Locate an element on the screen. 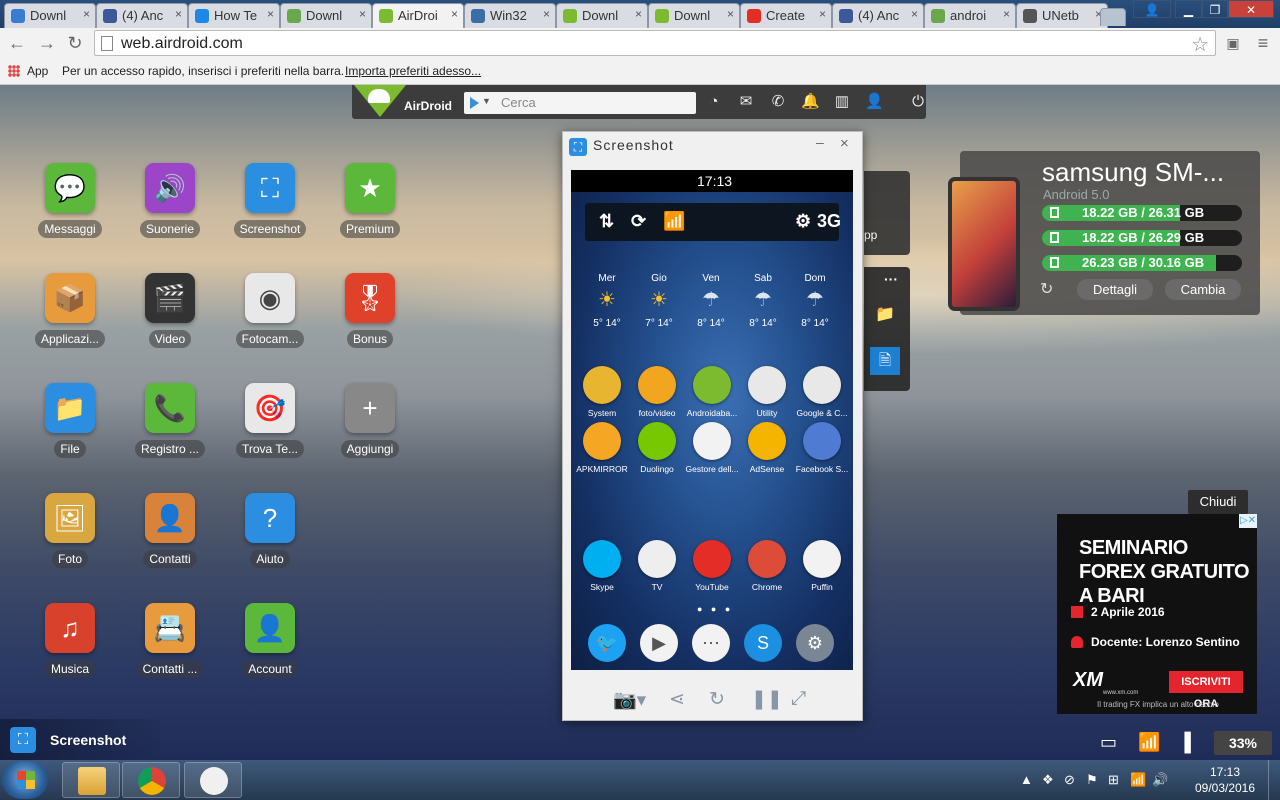 This screenshot has width=1280, height=800. phone-app-foto-video: foto/video is located at coordinates (657, 392).